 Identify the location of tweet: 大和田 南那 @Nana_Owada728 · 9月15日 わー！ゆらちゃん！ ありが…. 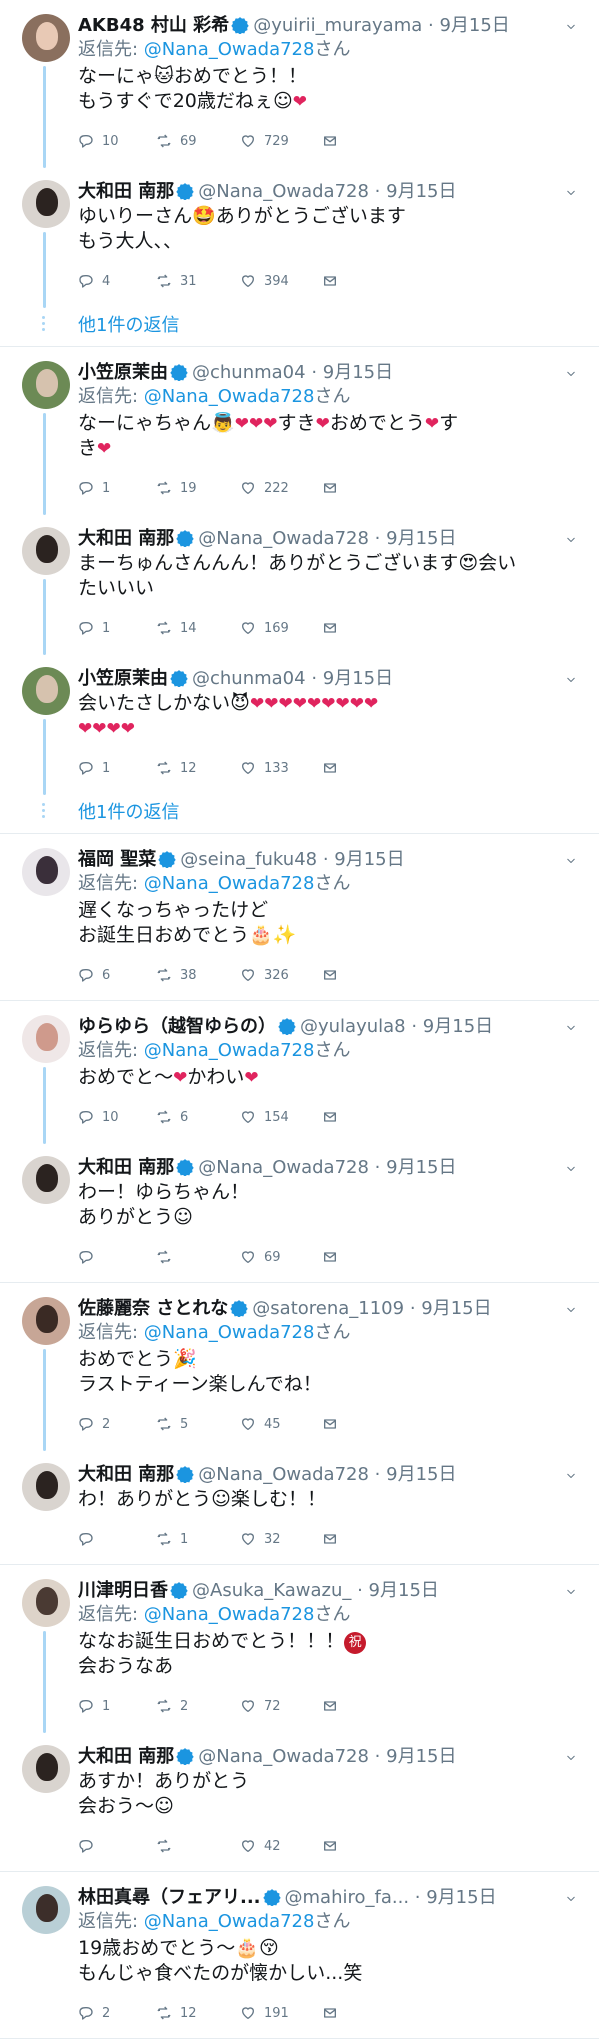
(299, 1212).